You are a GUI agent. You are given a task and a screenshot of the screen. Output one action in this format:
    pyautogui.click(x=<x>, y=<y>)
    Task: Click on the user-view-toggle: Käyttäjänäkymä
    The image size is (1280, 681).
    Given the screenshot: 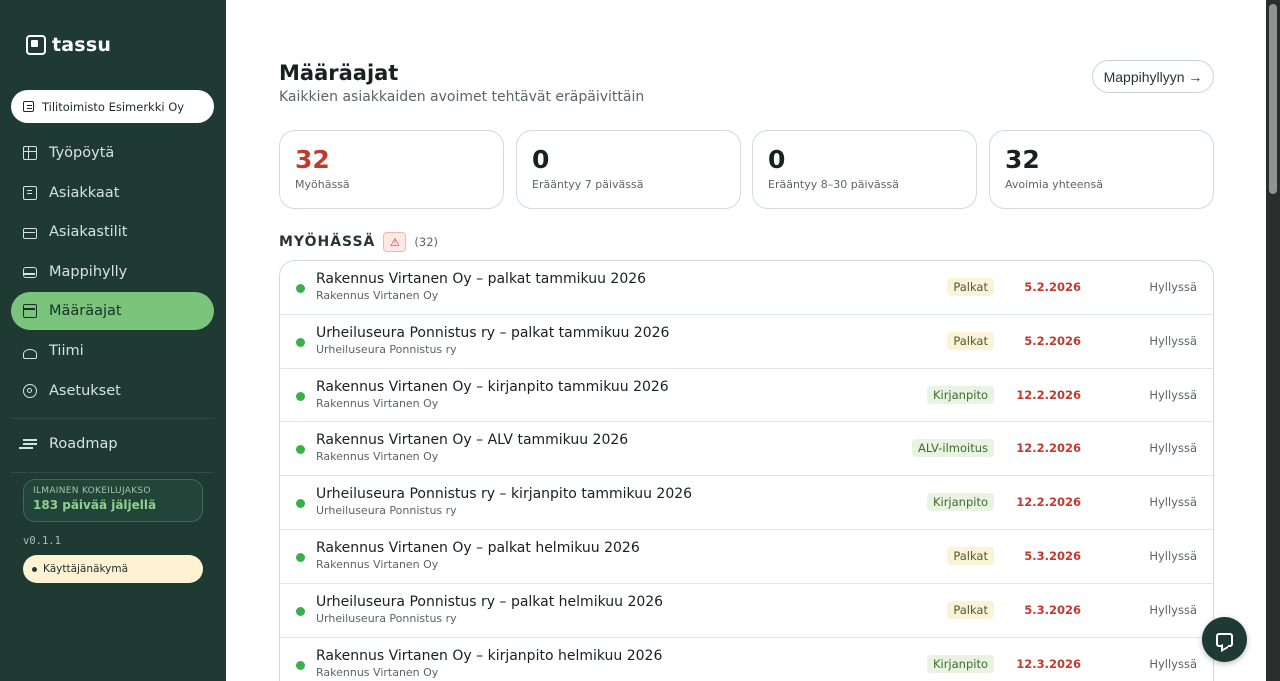 What is the action you would take?
    pyautogui.click(x=113, y=569)
    